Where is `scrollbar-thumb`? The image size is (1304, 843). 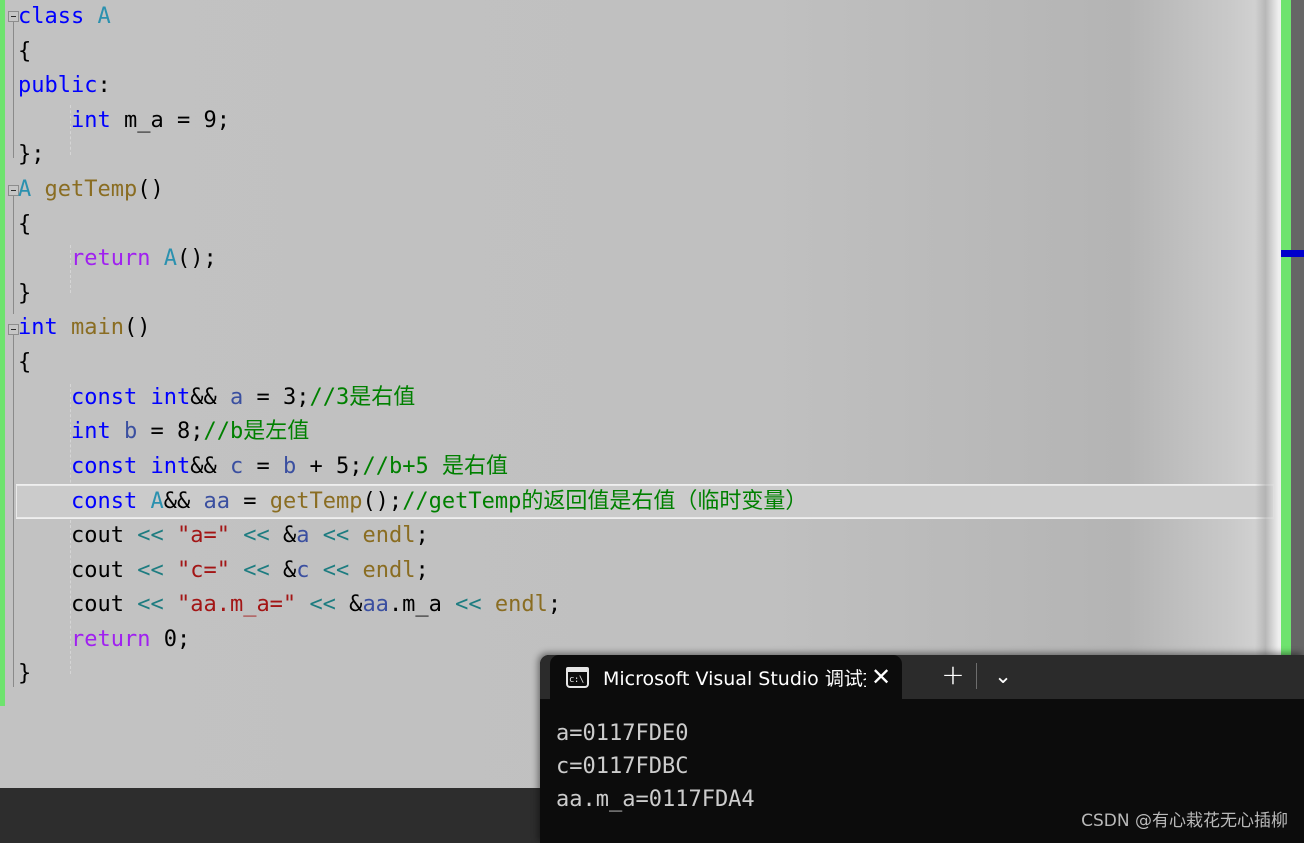 scrollbar-thumb is located at coordinates (1286, 353).